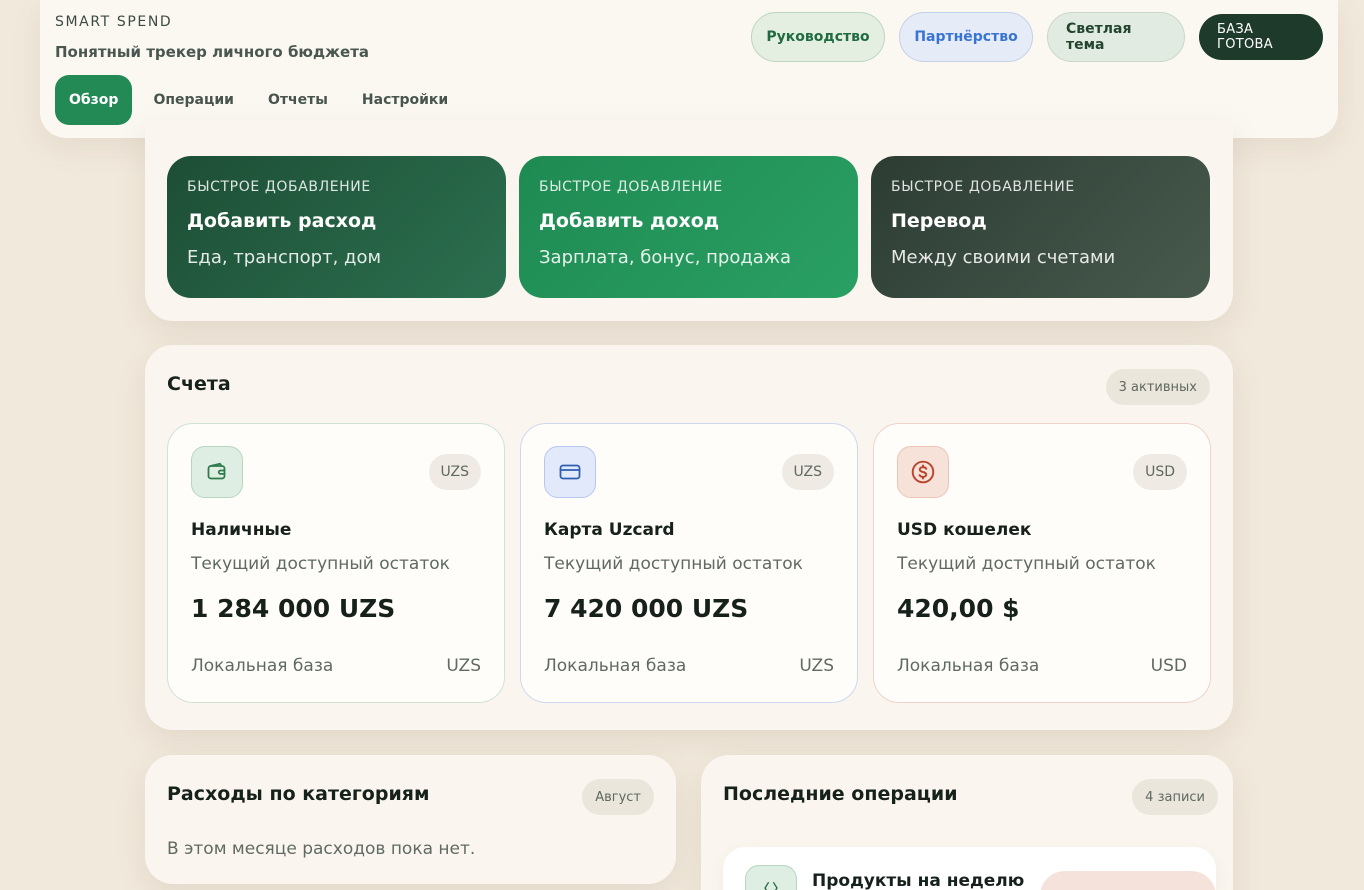 The height and width of the screenshot is (890, 1364). Describe the element at coordinates (284, 257) in the screenshot. I see `quick-card-subtitle: Еда, транспорт, дом` at that location.